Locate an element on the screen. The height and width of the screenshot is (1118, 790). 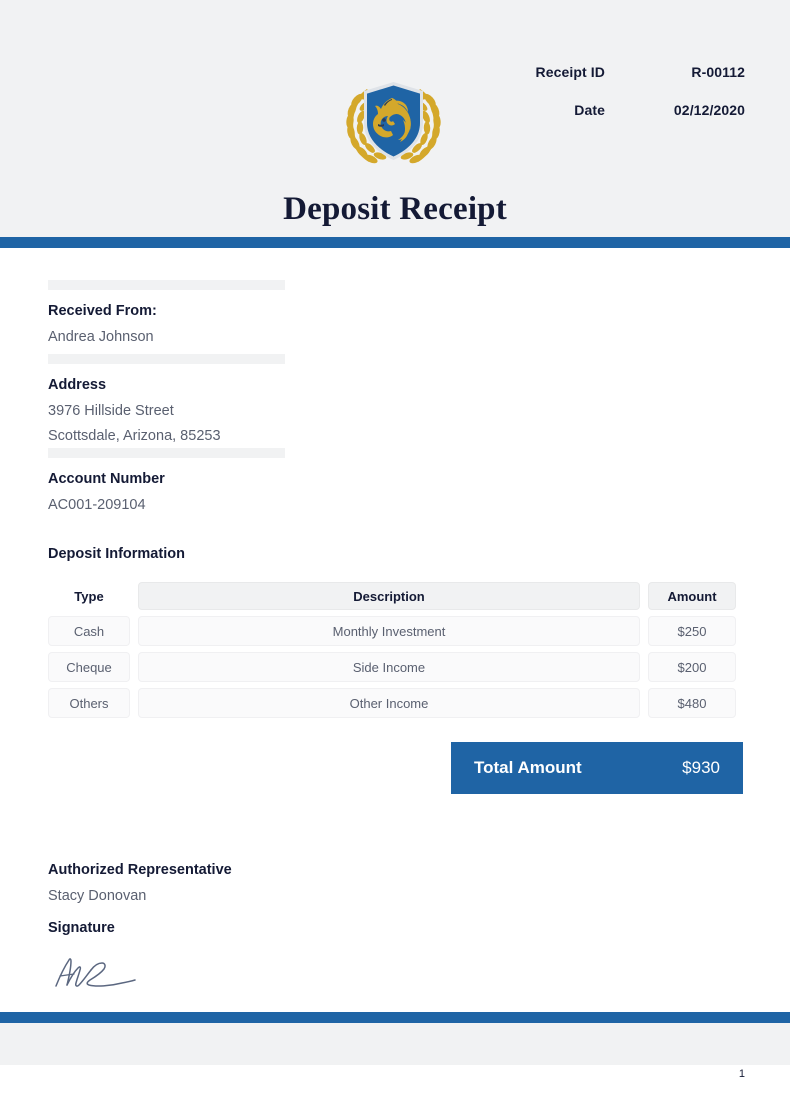
cell-description: Side Income is located at coordinates (389, 667).